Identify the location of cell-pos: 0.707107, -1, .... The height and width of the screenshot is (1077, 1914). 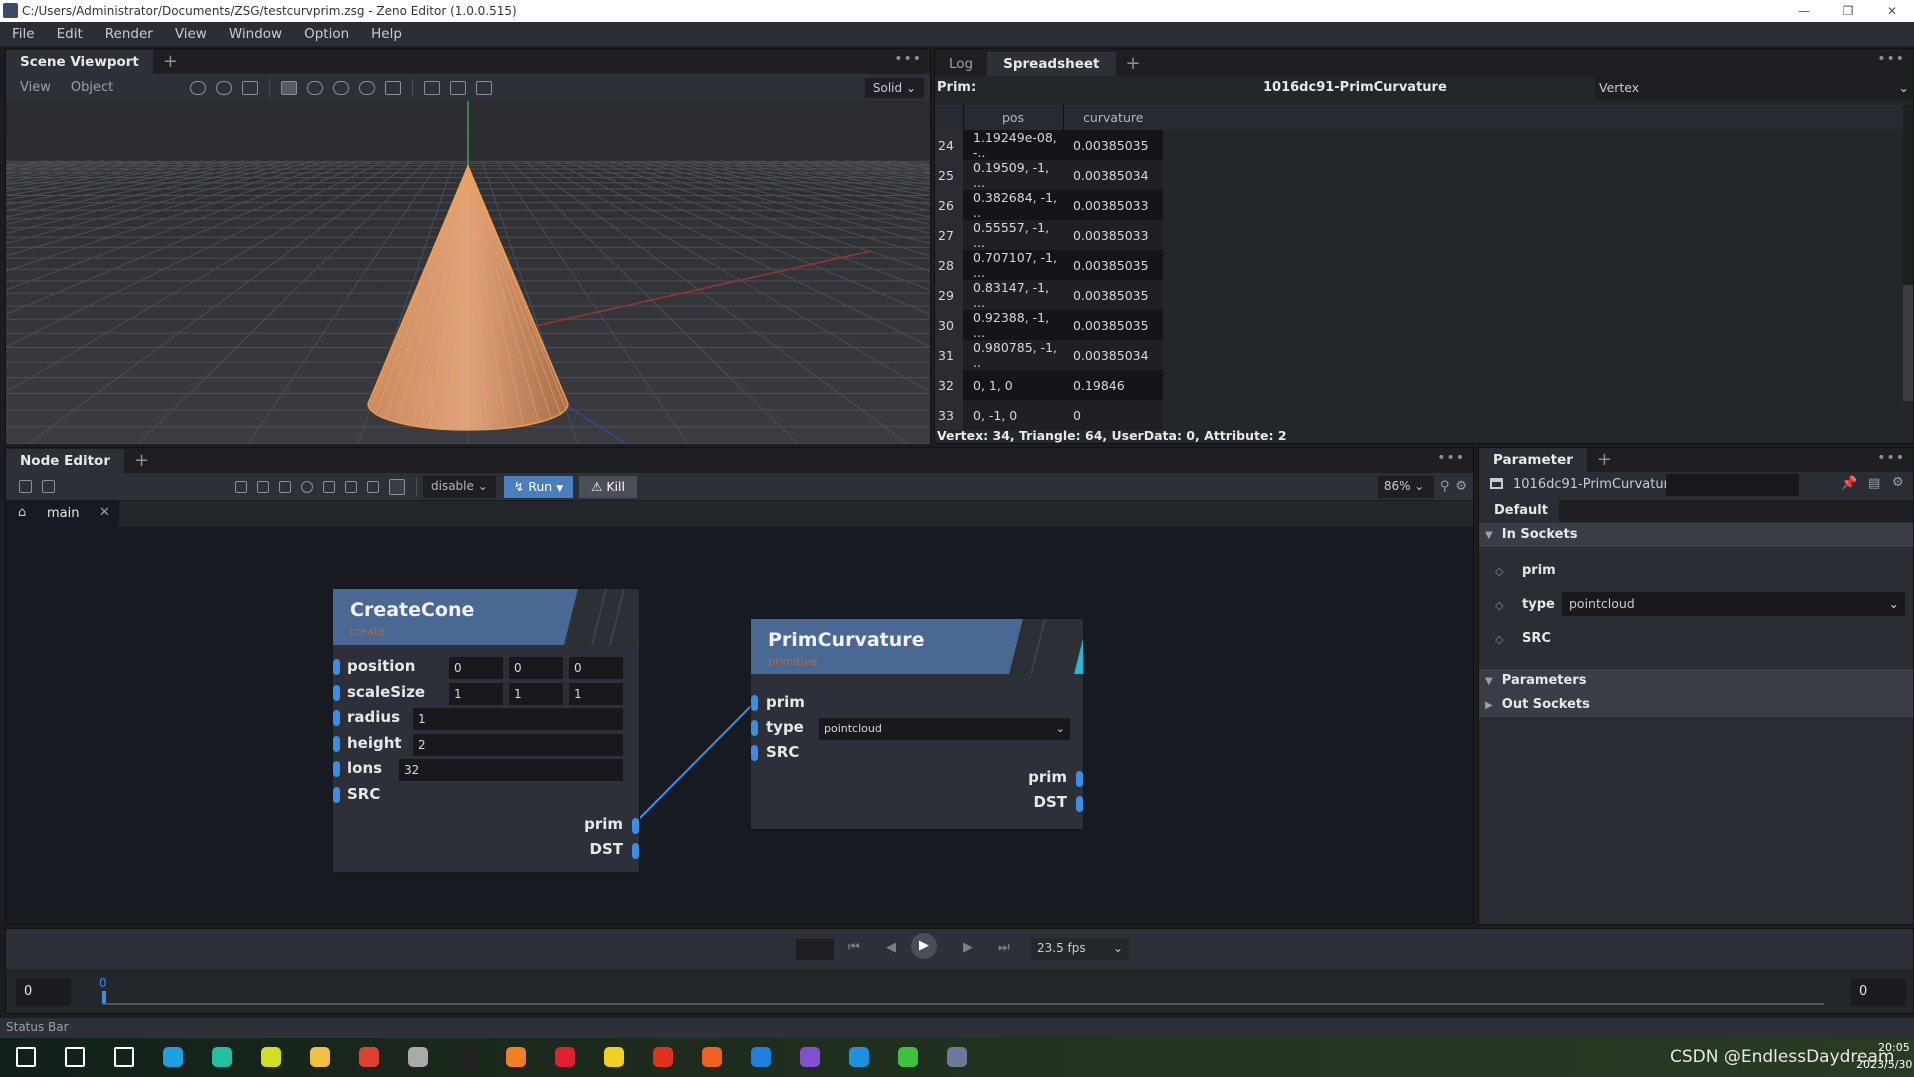
(1013, 265).